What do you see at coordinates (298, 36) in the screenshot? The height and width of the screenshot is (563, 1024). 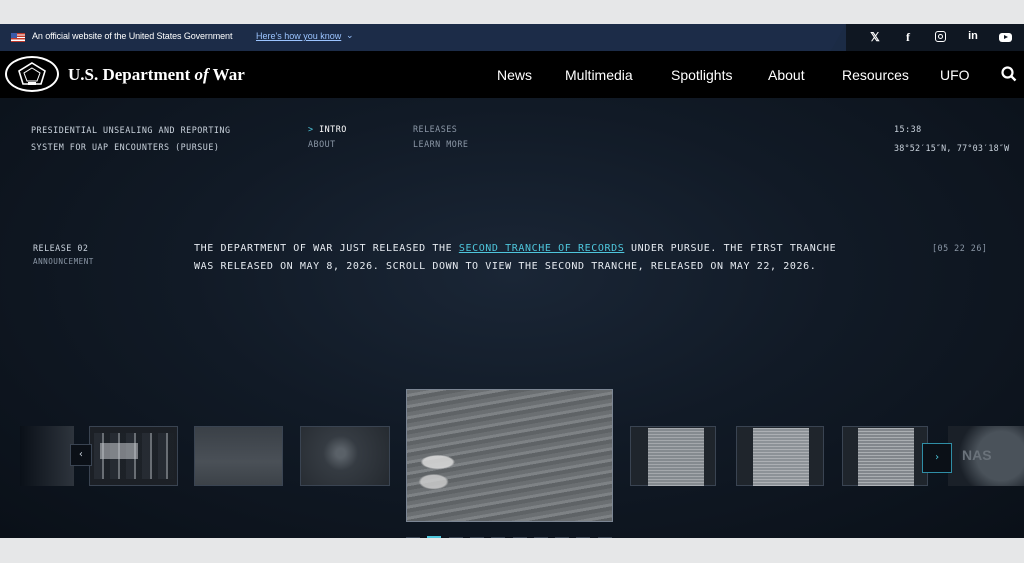 I see `heres-how-you-know-link: Here's how you know` at bounding box center [298, 36].